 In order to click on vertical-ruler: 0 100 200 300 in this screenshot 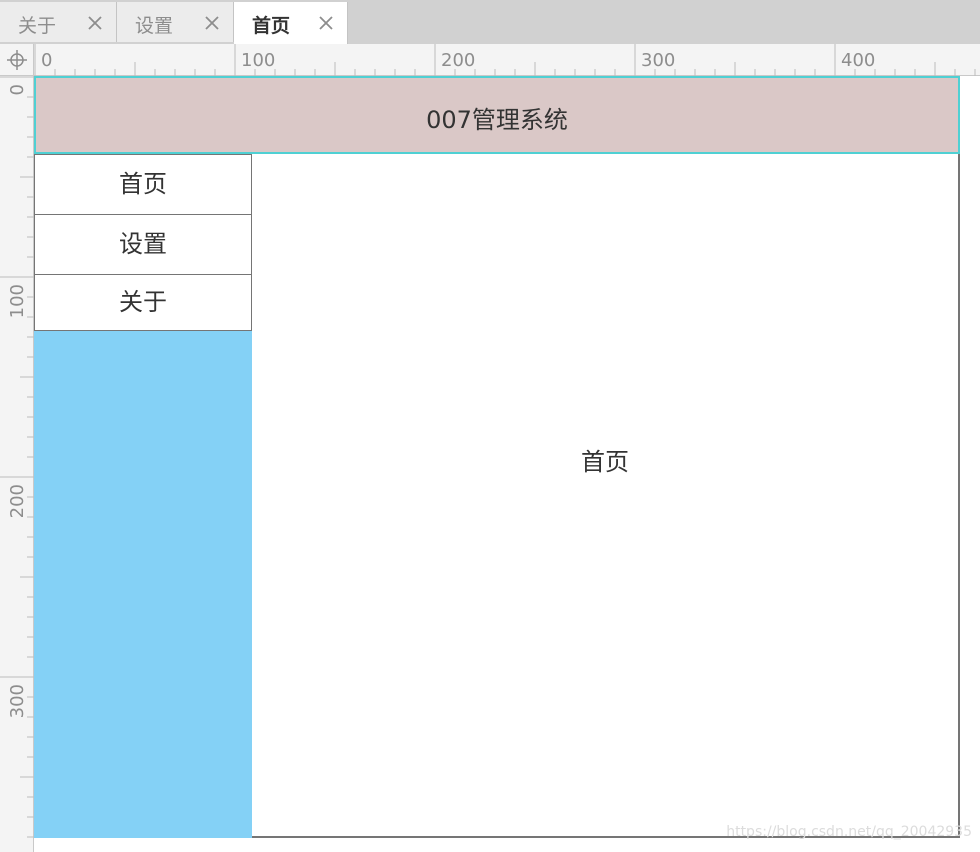, I will do `click(17, 464)`.